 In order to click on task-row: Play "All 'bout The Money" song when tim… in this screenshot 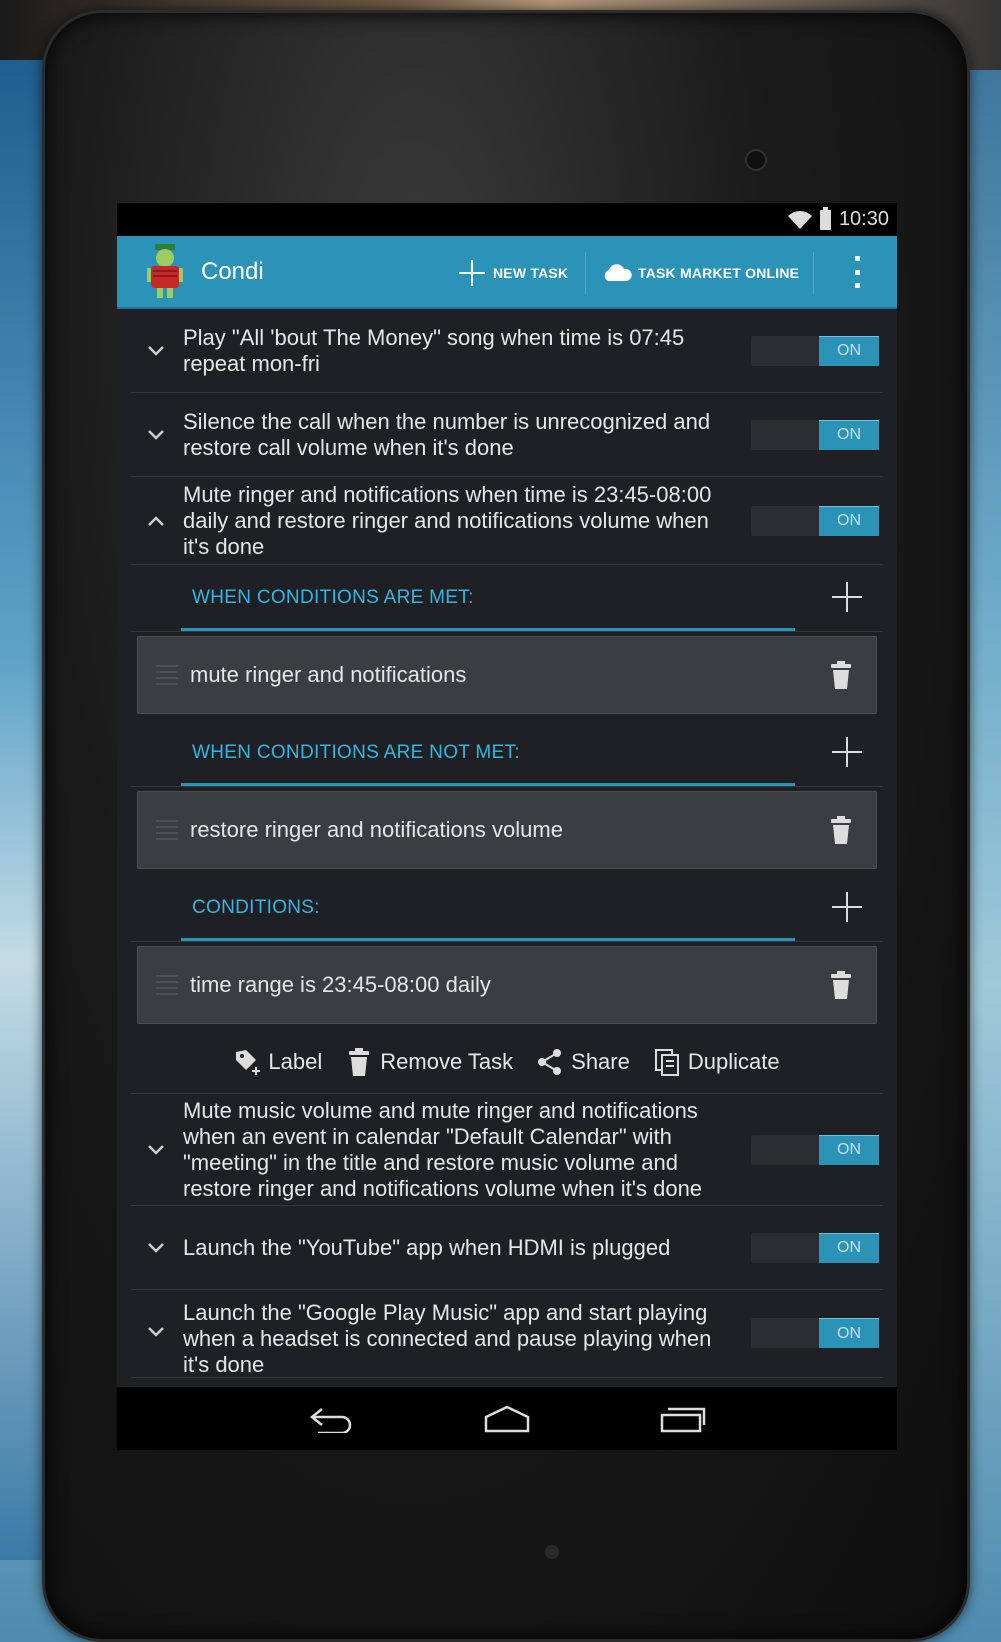, I will do `click(507, 351)`.